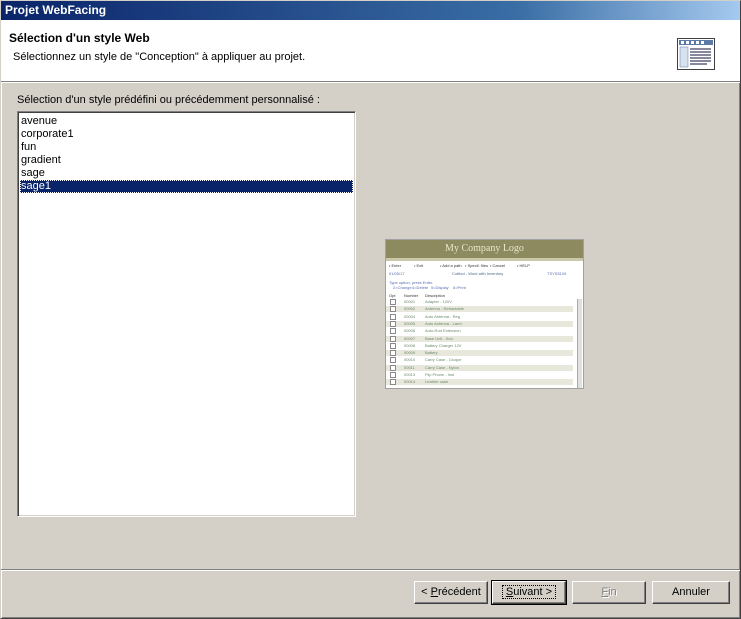 The width and height of the screenshot is (741, 619). I want to click on preview-row-description: Auto Antenna - Reg, so click(442, 316).